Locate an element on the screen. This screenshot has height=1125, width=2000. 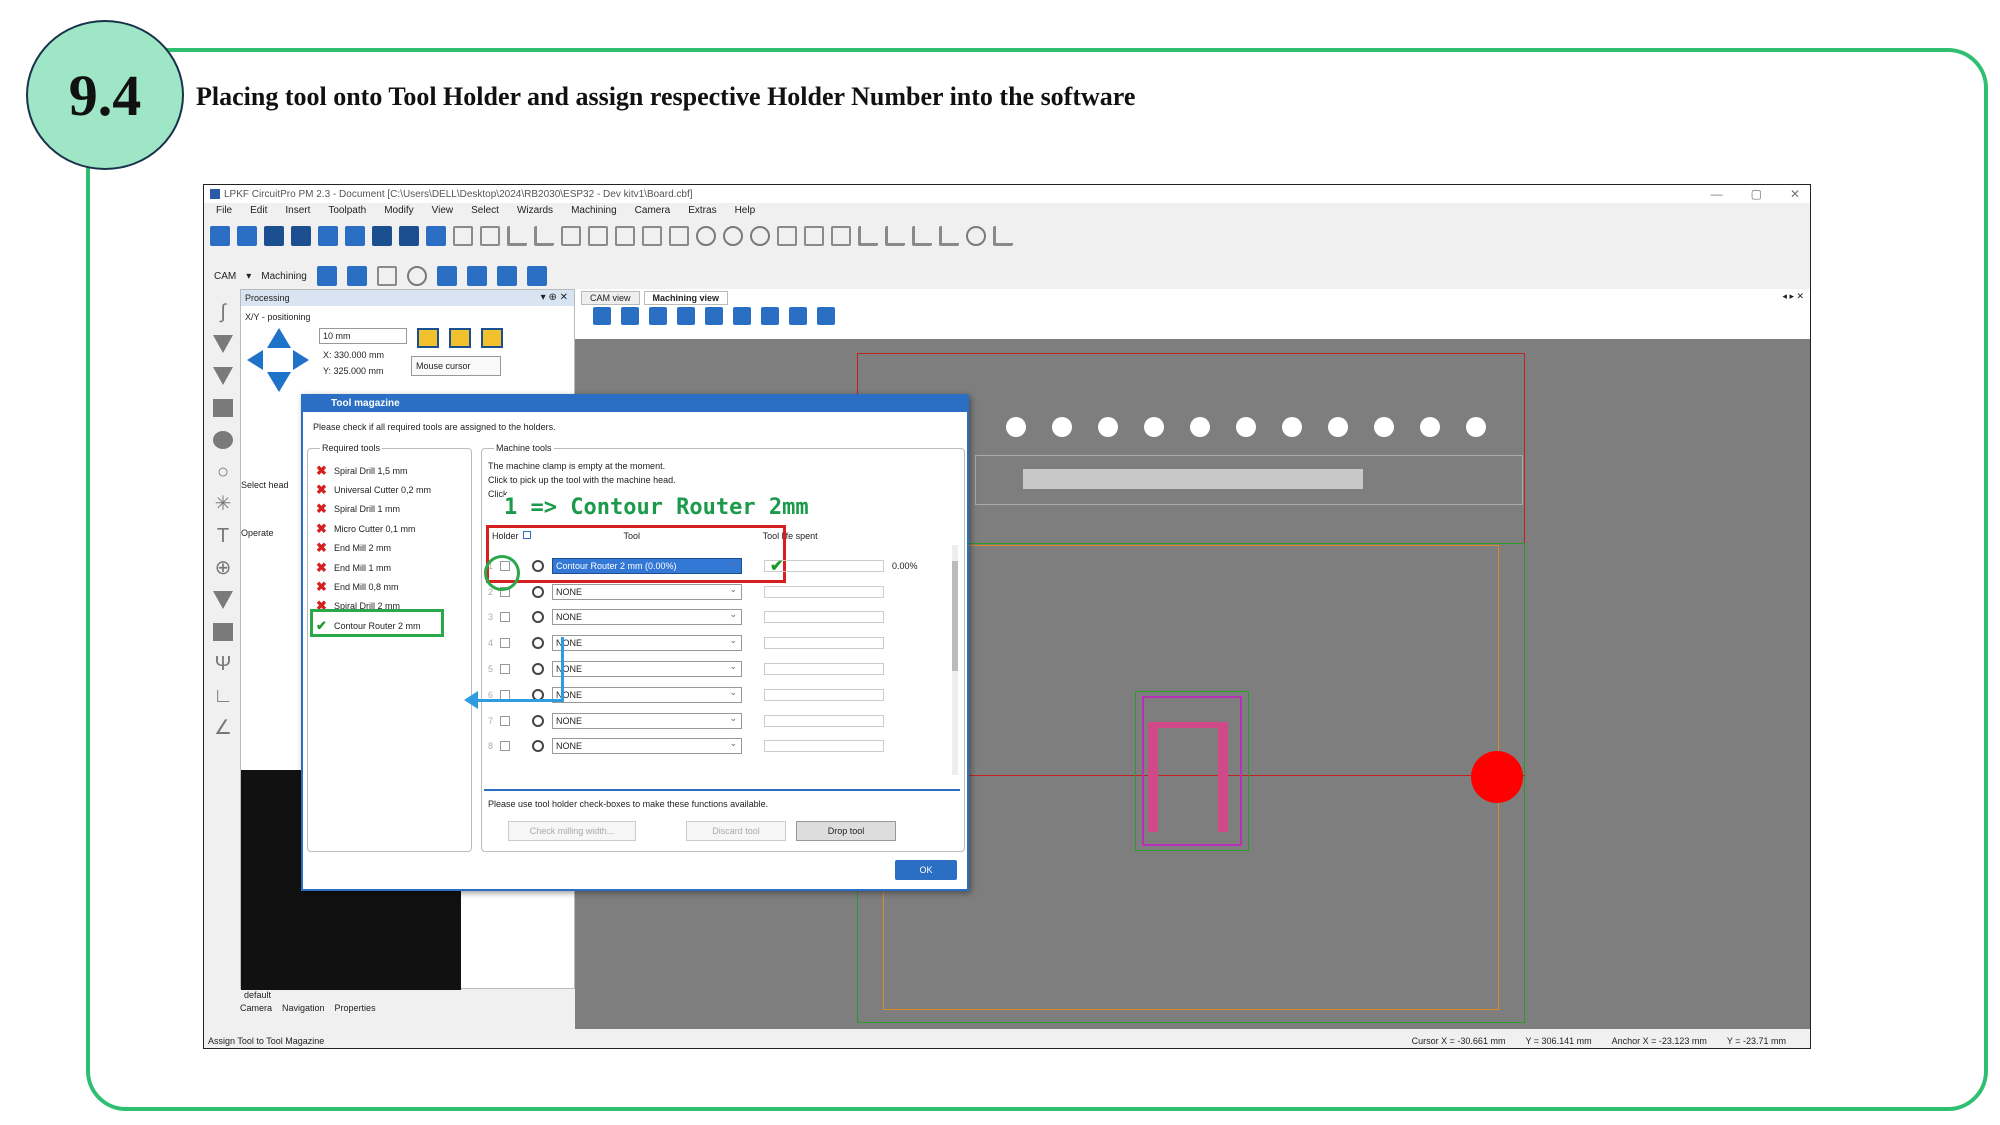
arrow-left-icon is located at coordinates (255, 360).